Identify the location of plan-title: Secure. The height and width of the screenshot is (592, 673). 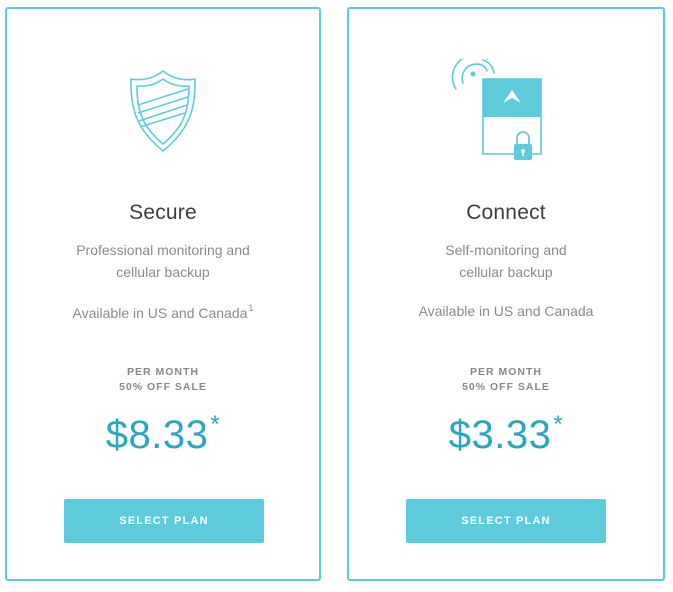
(163, 212).